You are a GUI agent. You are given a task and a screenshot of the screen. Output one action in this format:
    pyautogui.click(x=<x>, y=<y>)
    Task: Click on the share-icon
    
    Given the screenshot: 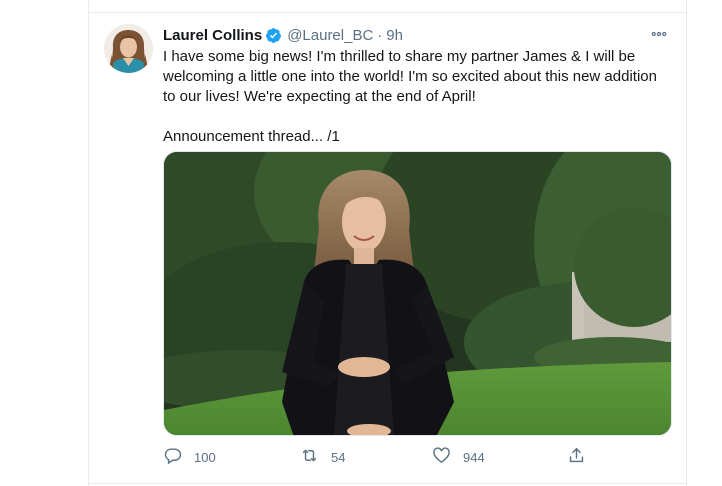 What is the action you would take?
    pyautogui.click(x=576, y=457)
    